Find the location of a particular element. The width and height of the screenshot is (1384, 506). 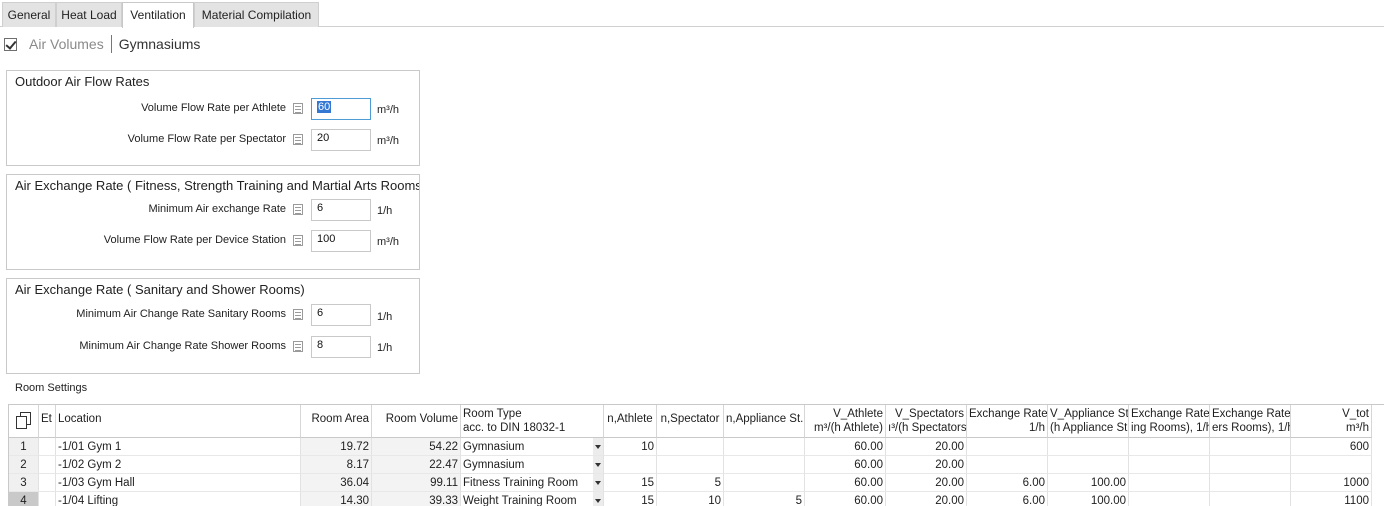

cell-volume: 39.33 is located at coordinates (416, 499).